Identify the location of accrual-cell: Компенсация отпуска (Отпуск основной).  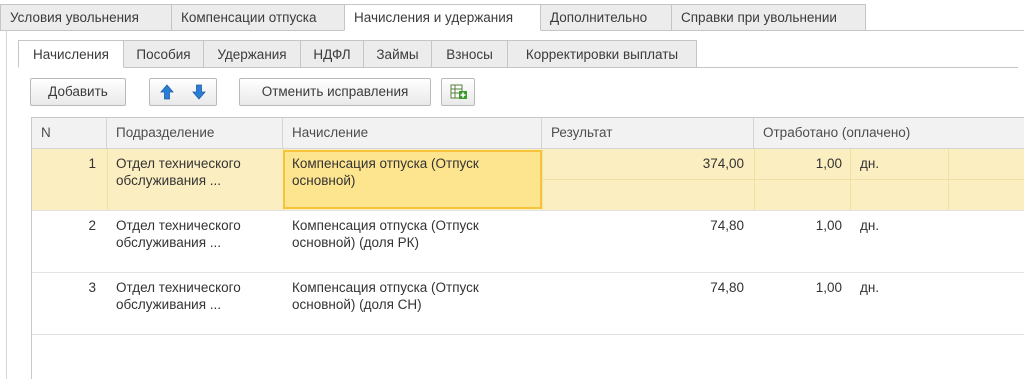
(414, 172).